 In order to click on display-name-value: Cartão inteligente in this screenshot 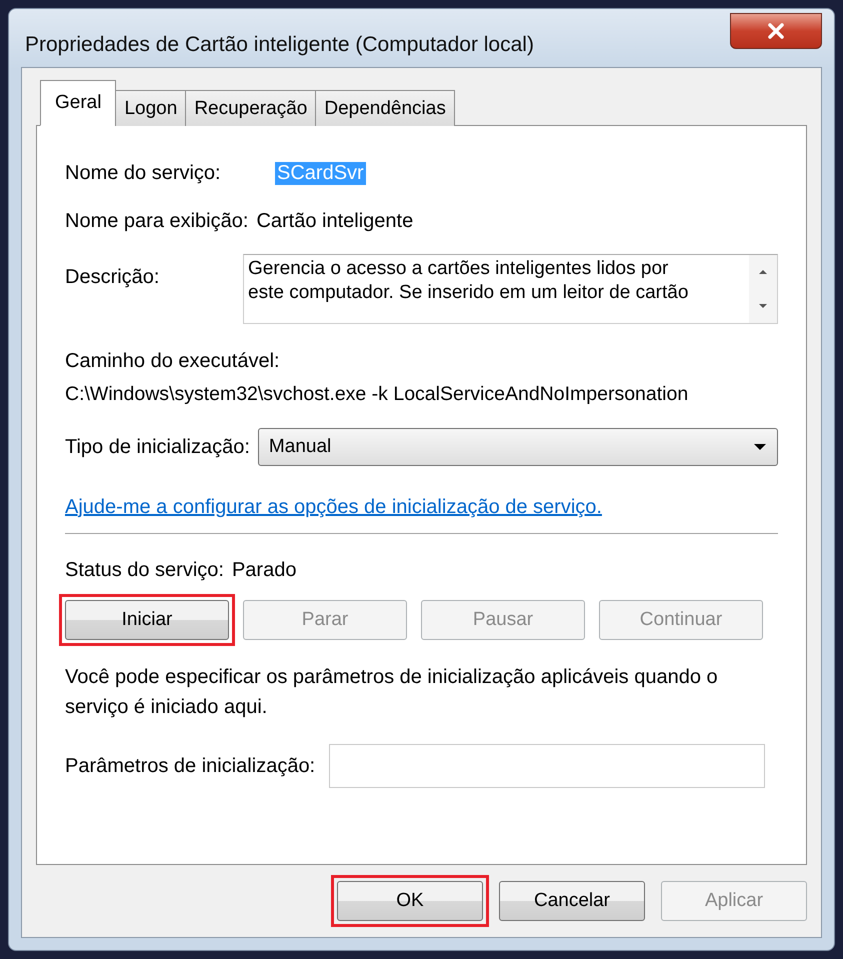, I will do `click(335, 221)`.